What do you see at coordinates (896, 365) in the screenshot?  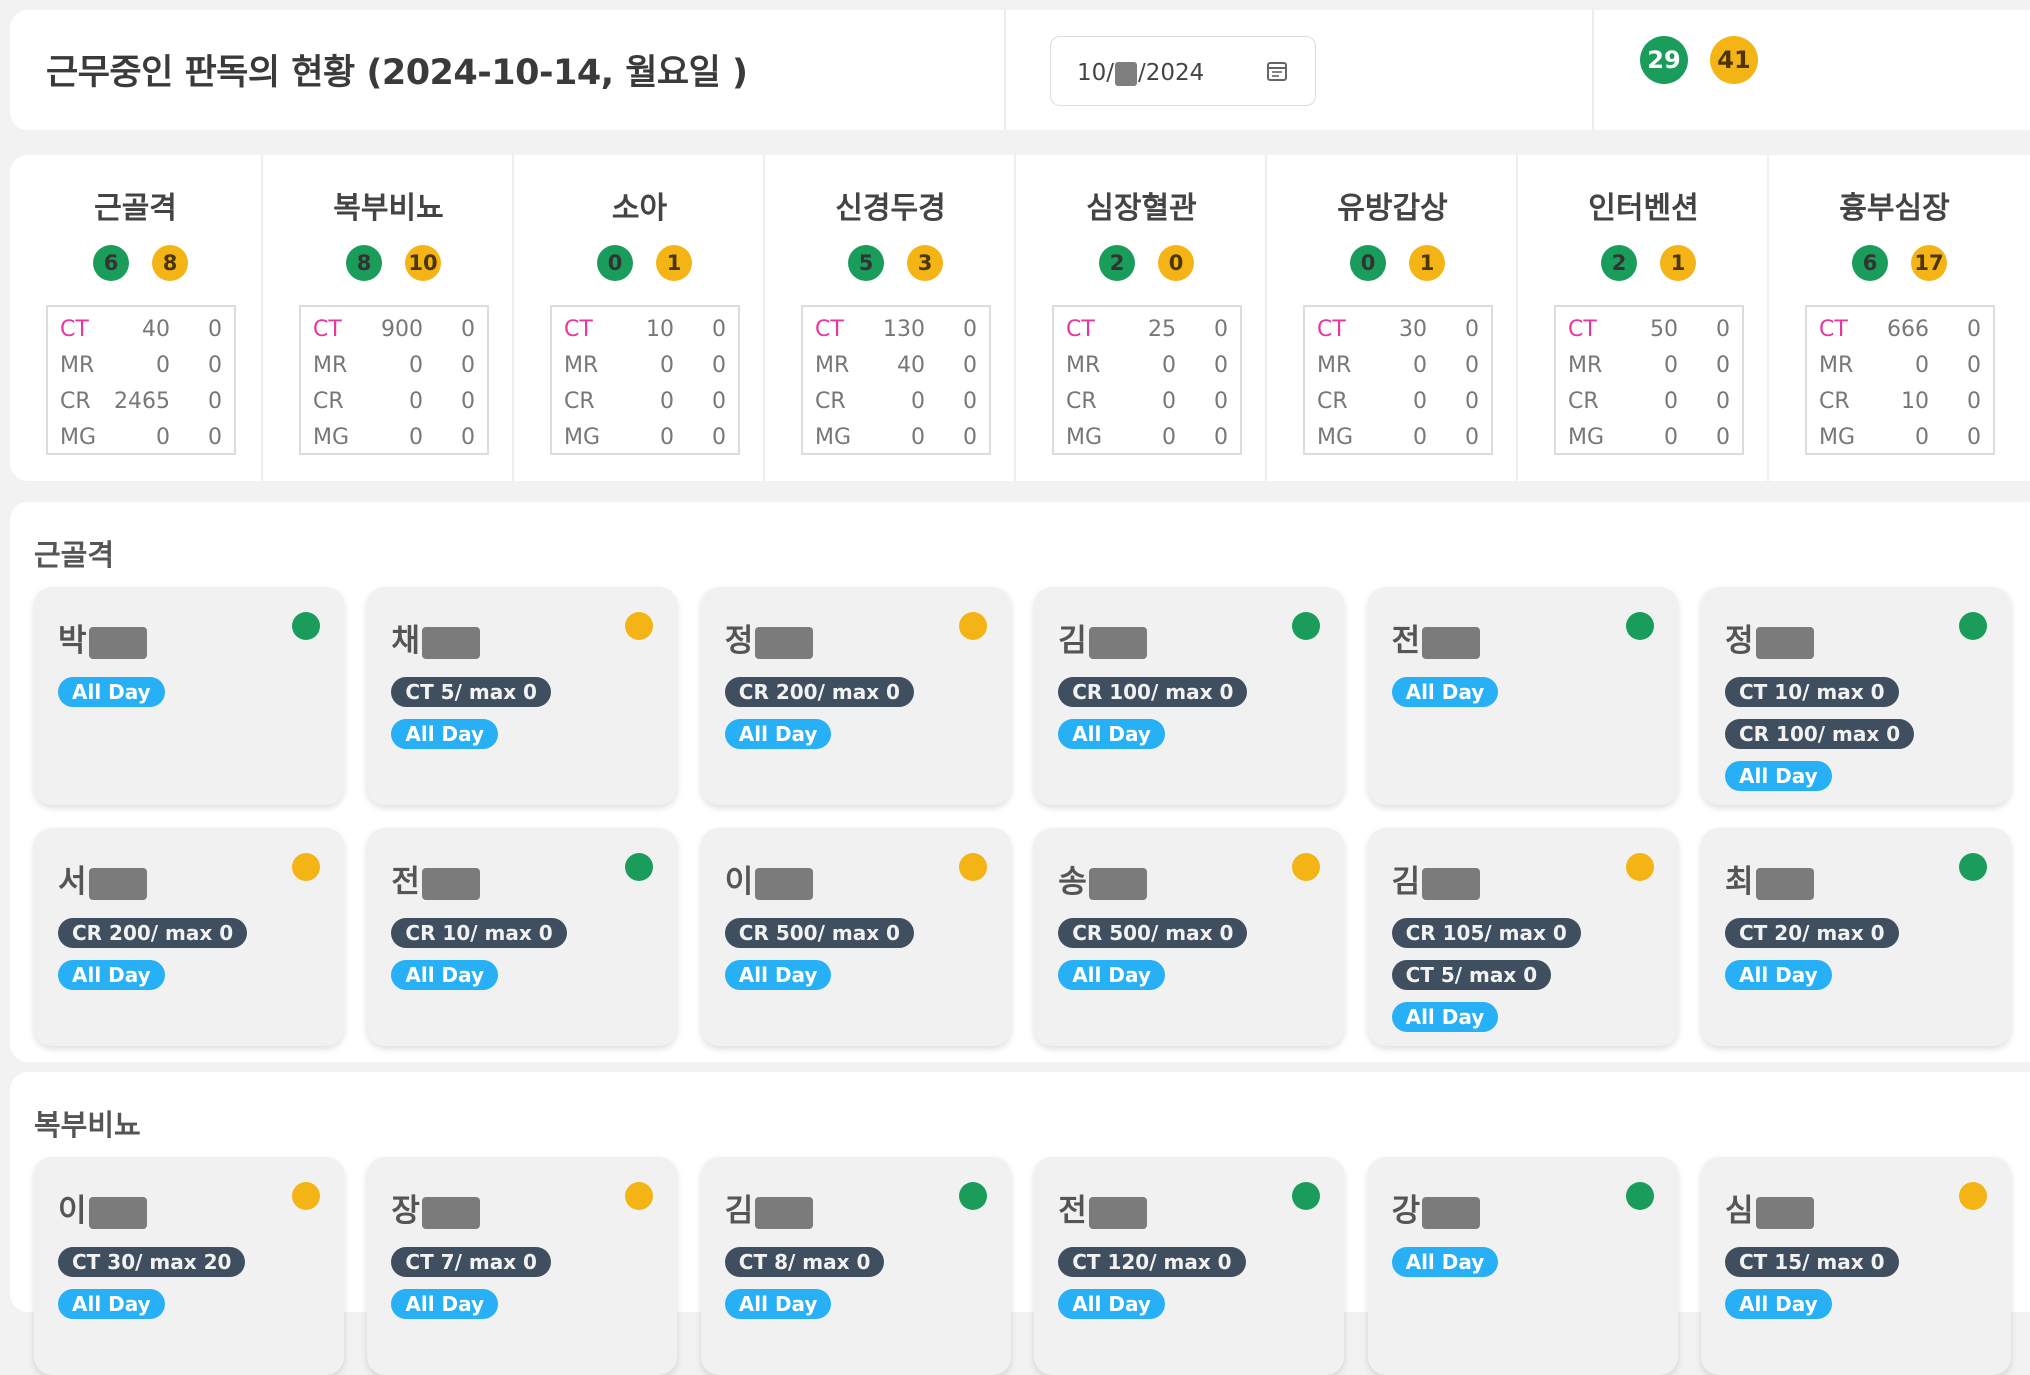 I see `summary-table-row: MR 40 0` at bounding box center [896, 365].